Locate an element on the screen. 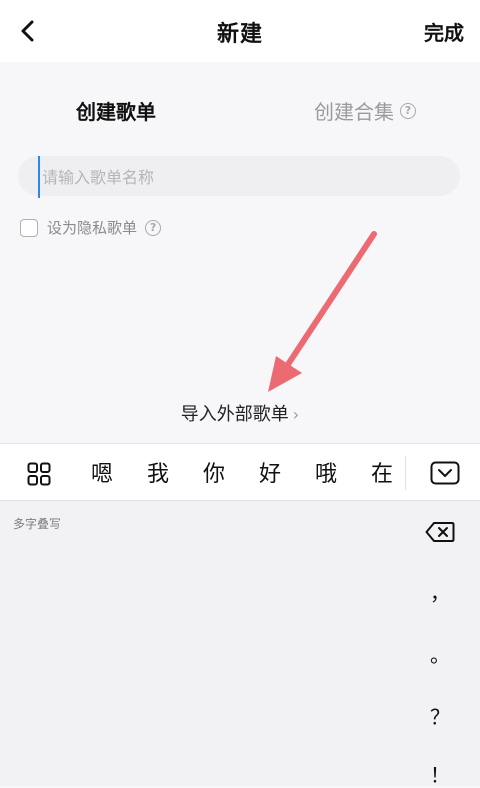 This screenshot has height=788, width=480. comma-key: ， is located at coordinates (440, 591).